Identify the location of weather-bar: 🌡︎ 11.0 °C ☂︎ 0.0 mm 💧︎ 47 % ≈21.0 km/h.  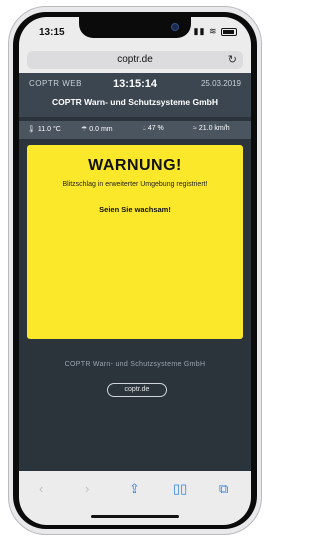
(135, 130).